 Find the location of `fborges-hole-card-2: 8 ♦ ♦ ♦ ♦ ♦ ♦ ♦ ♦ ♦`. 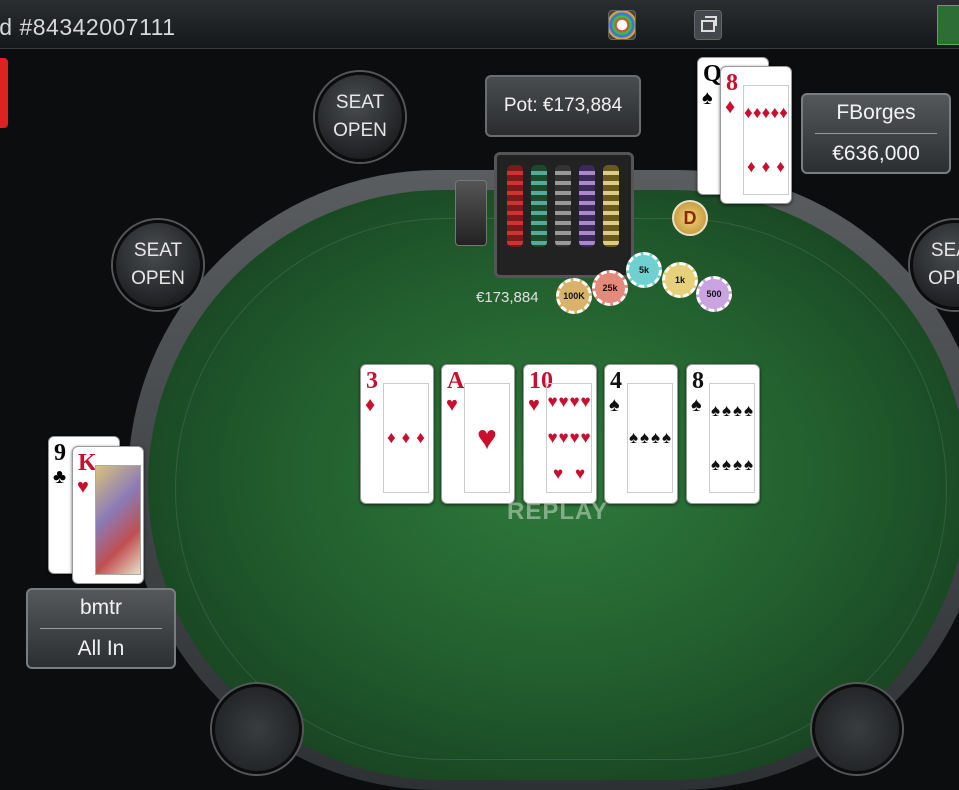

fborges-hole-card-2: 8 ♦ ♦ ♦ ♦ ♦ ♦ ♦ ♦ ♦ is located at coordinates (756, 135).